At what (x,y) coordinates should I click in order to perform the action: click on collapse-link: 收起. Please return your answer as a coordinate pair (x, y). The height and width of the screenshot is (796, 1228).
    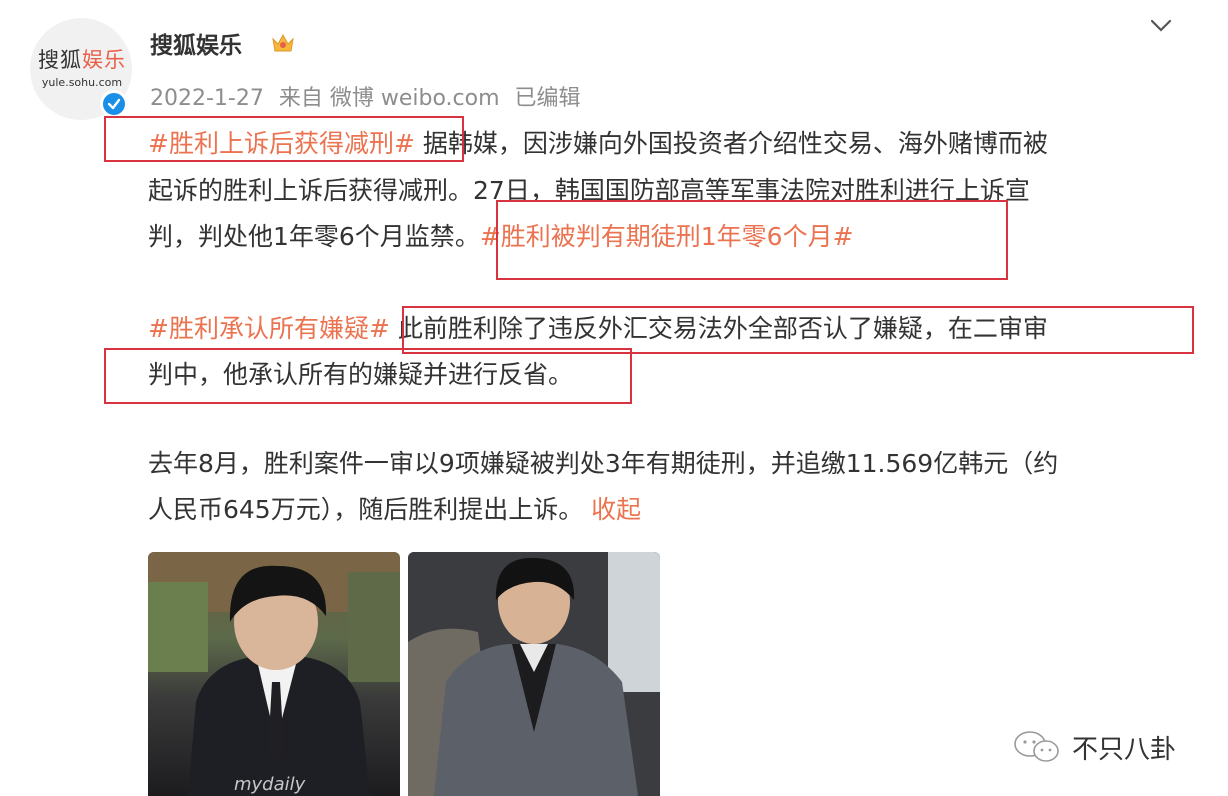
    Looking at the image, I should click on (616, 509).